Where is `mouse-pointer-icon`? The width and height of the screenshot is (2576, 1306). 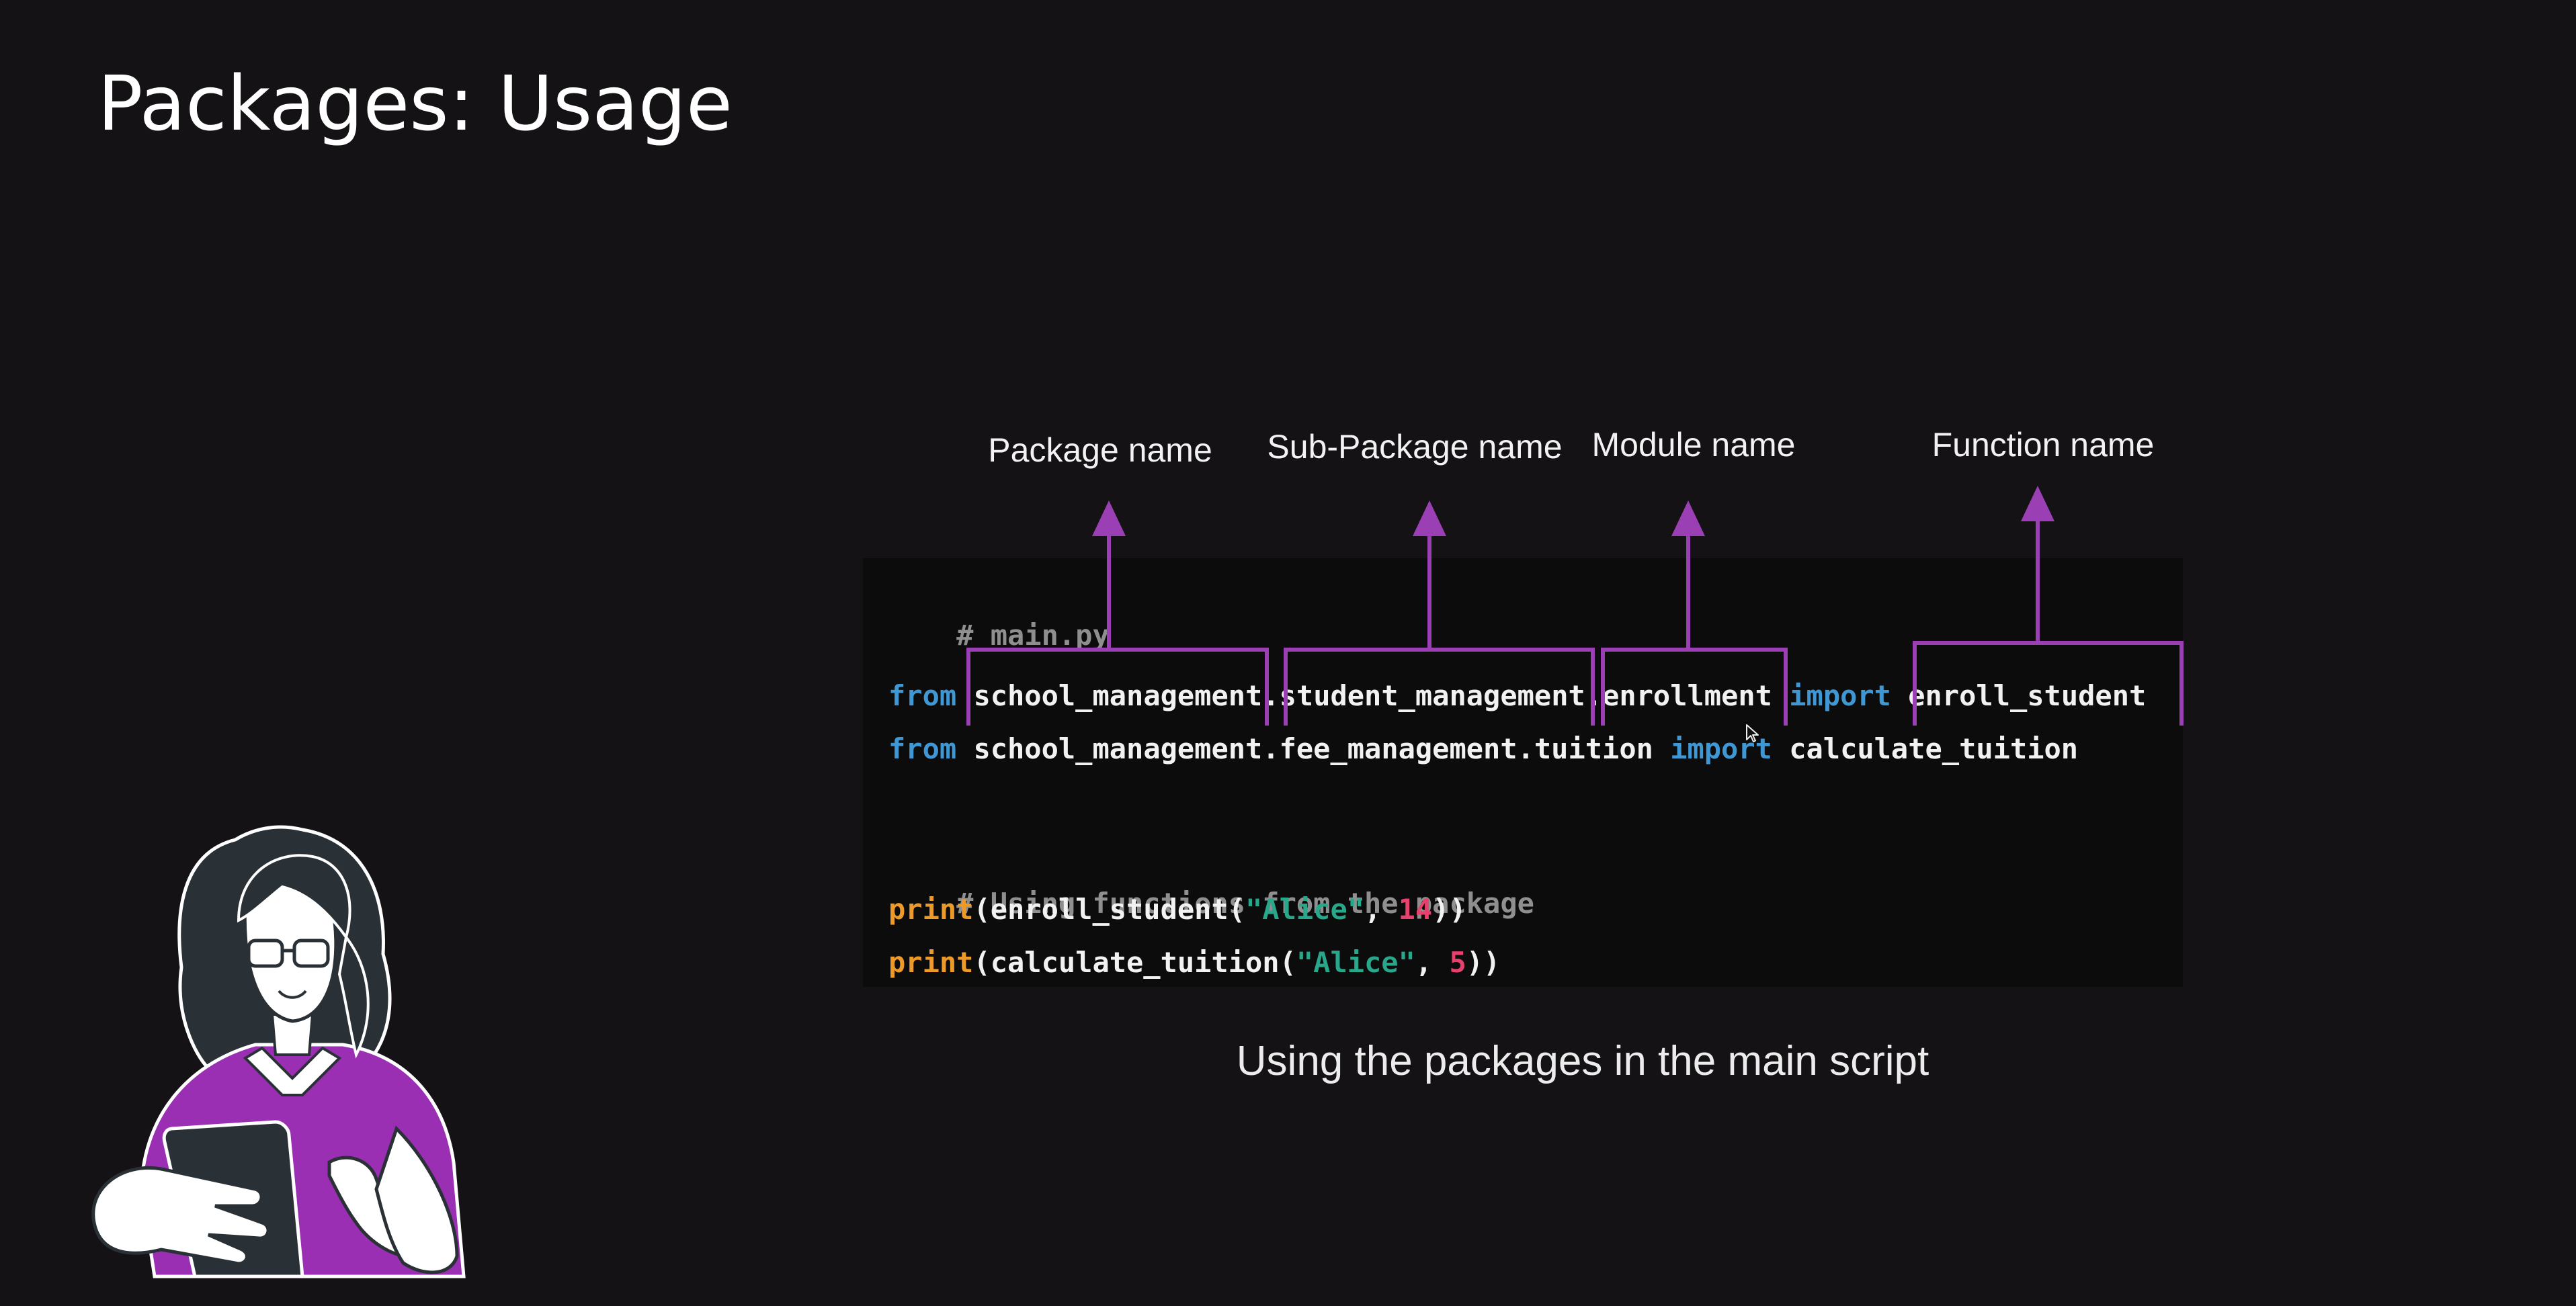 mouse-pointer-icon is located at coordinates (1752, 733).